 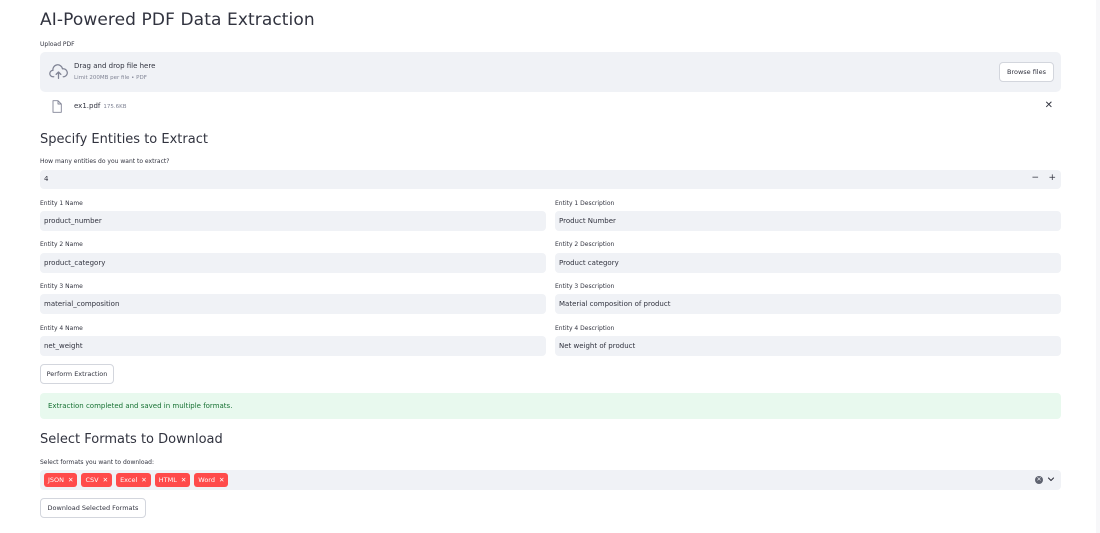 I want to click on chip-csv: CSV ✕, so click(x=97, y=480).